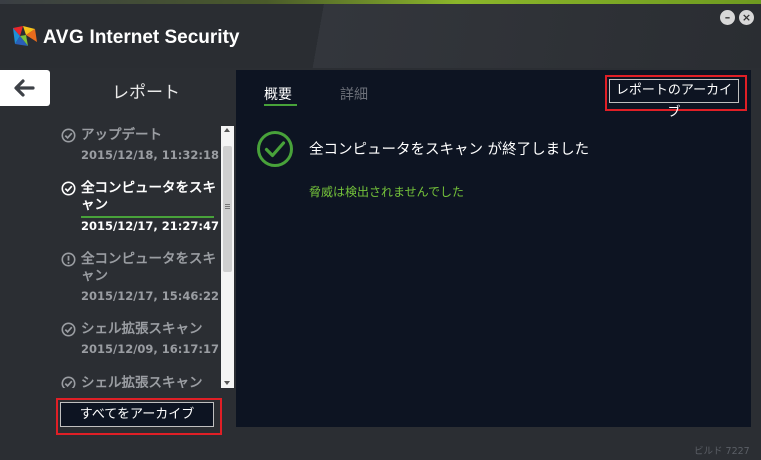 The width and height of the screenshot is (761, 460). What do you see at coordinates (138, 338) in the screenshot?
I see `report-item: シェル拡張スキャン 2015/12/09, 16:17:17` at bounding box center [138, 338].